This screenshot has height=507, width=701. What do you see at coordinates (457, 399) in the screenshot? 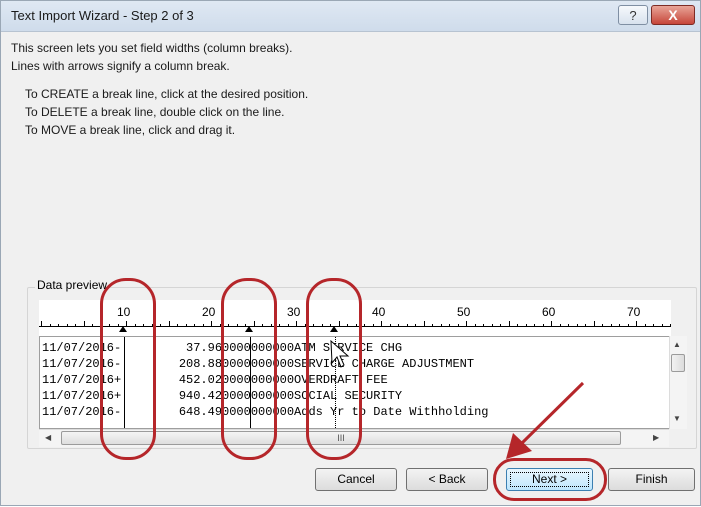
I see `annotation-arrow` at bounding box center [457, 399].